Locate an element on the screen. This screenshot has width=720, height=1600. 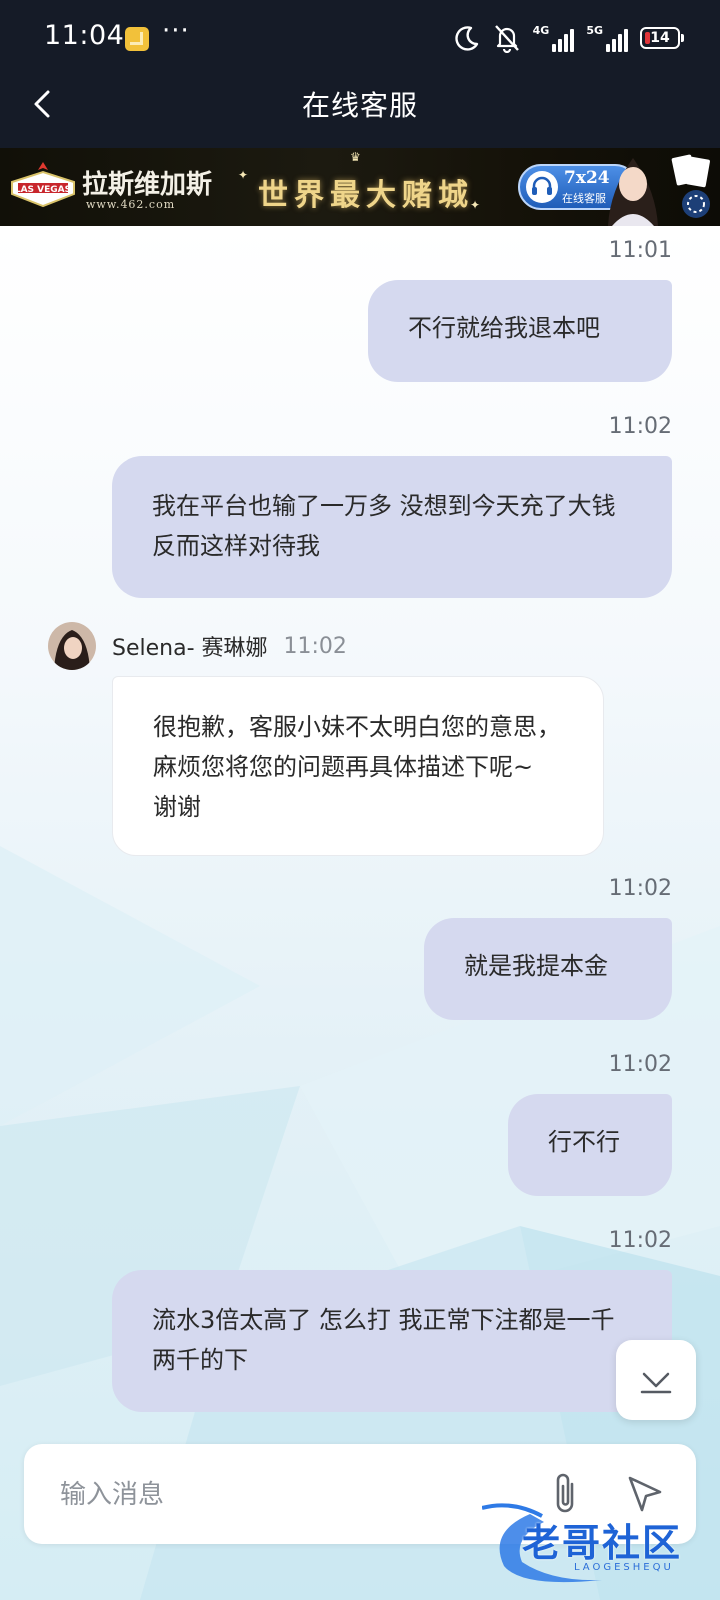
status-indicators: 4G 5G 14 is located at coordinates (568, 38).